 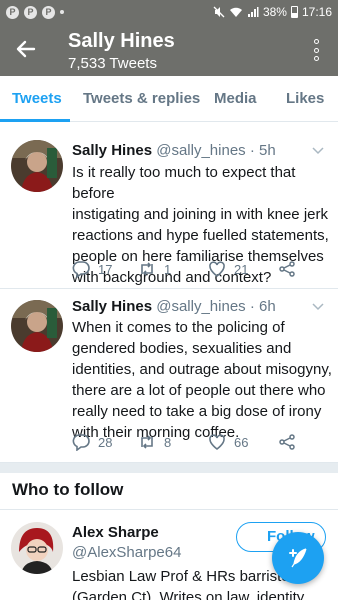 I want to click on reply-count: 28, so click(x=105, y=442).